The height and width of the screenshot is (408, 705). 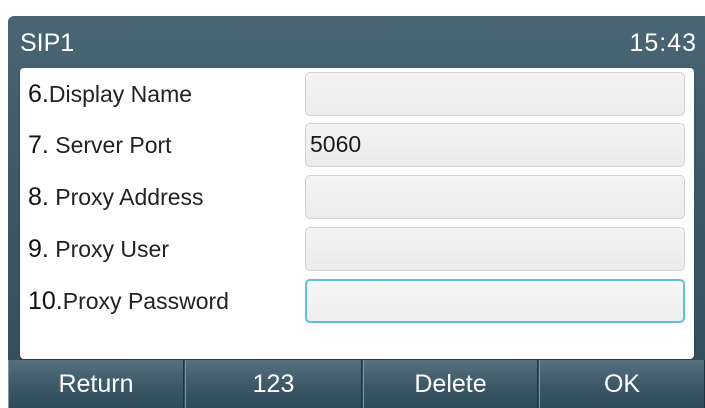 What do you see at coordinates (495, 94) in the screenshot?
I see `display-name-field` at bounding box center [495, 94].